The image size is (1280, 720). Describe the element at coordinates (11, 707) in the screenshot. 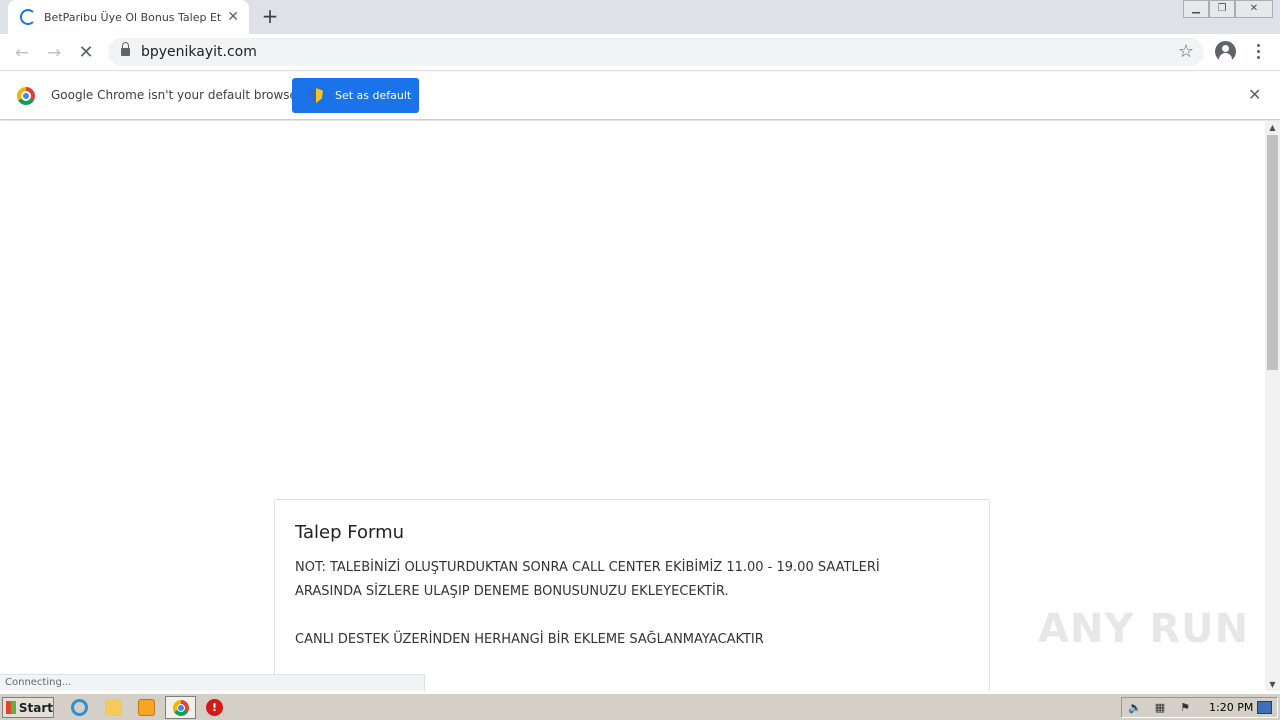

I see `windows-logo-icon` at that location.